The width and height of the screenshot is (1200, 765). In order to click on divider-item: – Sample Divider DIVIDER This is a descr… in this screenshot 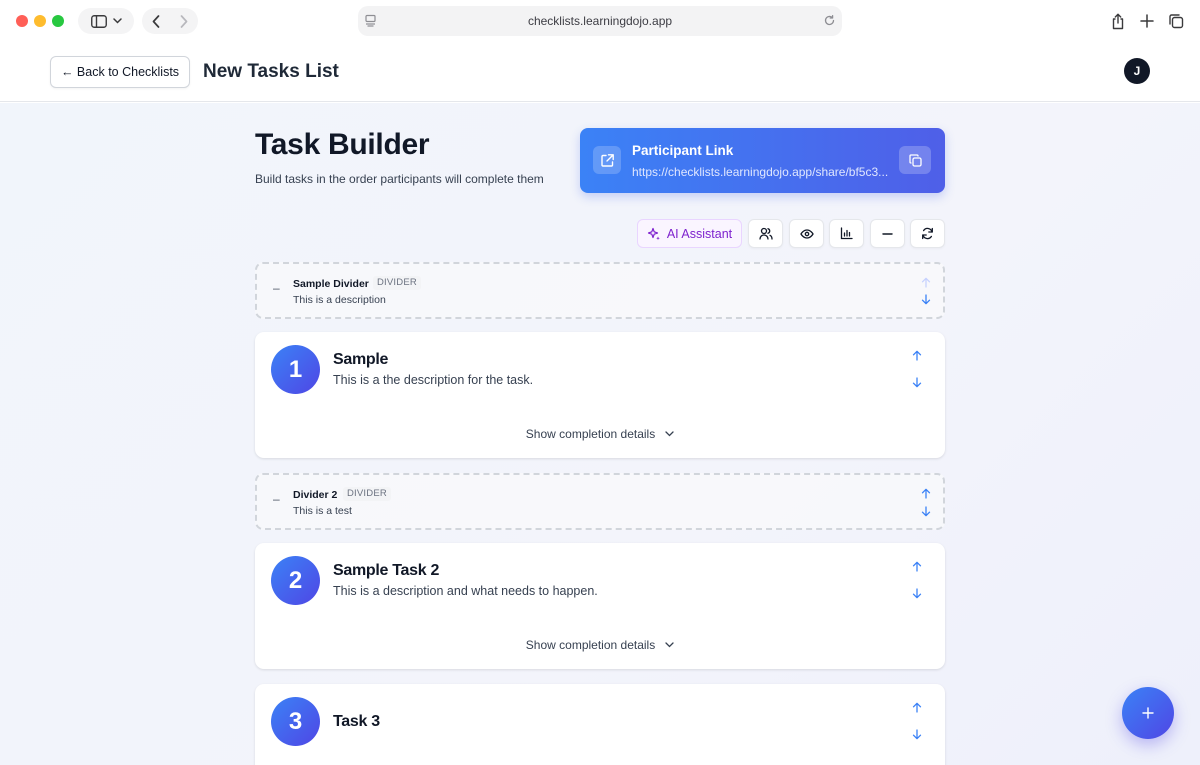, I will do `click(600, 290)`.